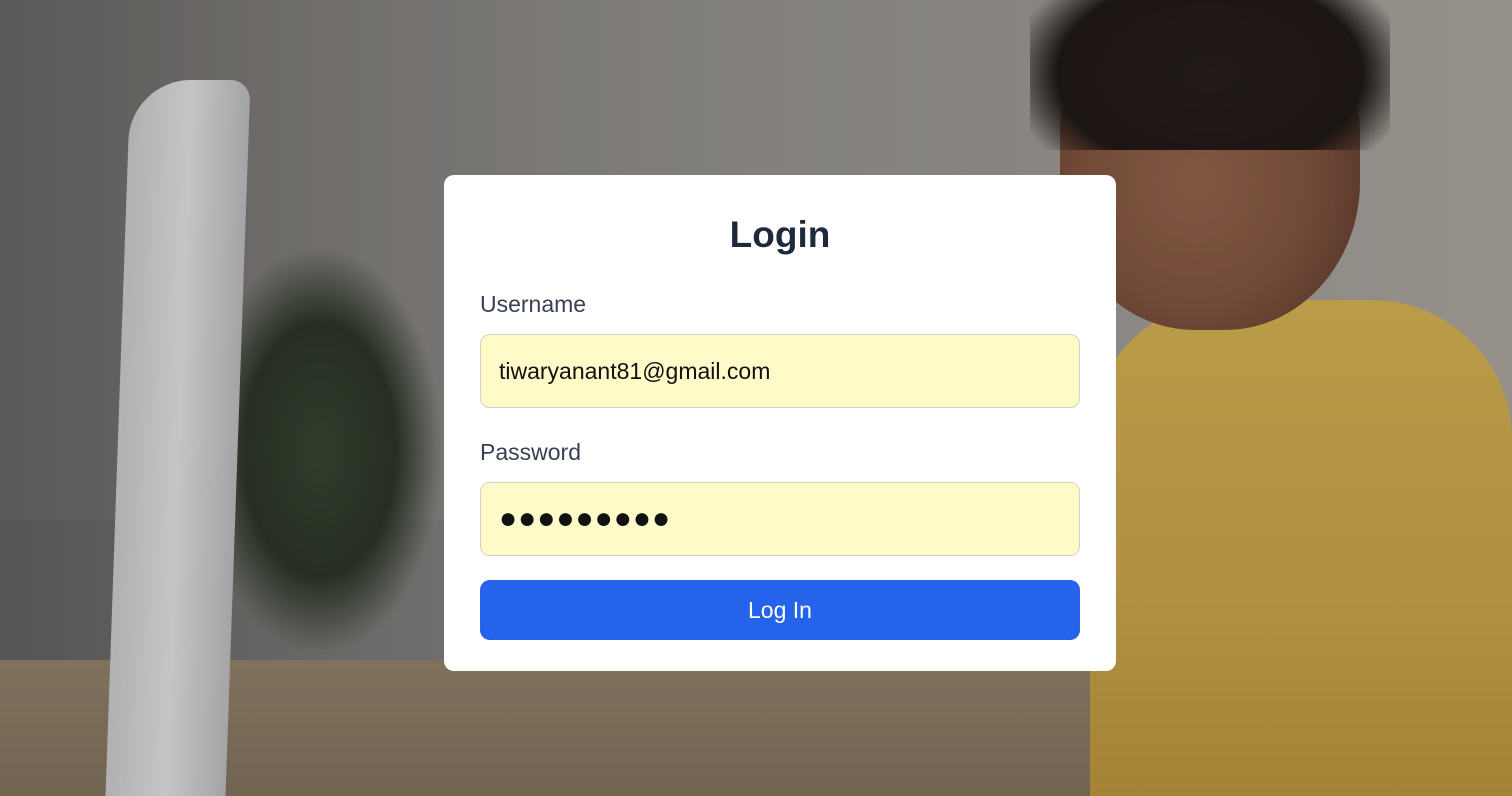 This screenshot has height=796, width=1512. What do you see at coordinates (533, 304) in the screenshot?
I see `username-label: Username` at bounding box center [533, 304].